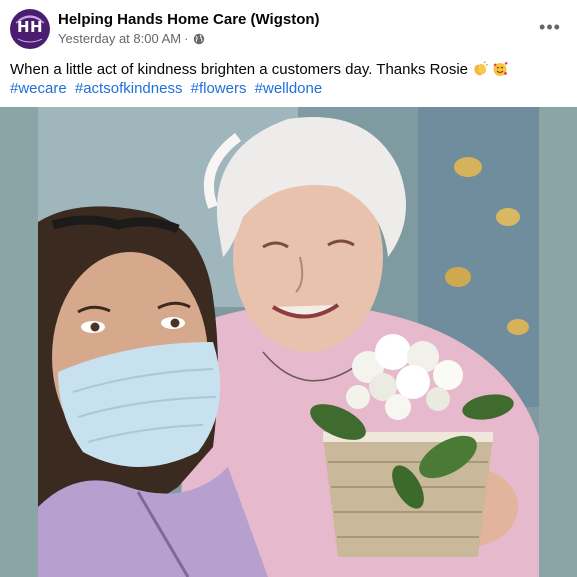 The height and width of the screenshot is (577, 577). I want to click on hashtag-link: #flowers, so click(219, 88).